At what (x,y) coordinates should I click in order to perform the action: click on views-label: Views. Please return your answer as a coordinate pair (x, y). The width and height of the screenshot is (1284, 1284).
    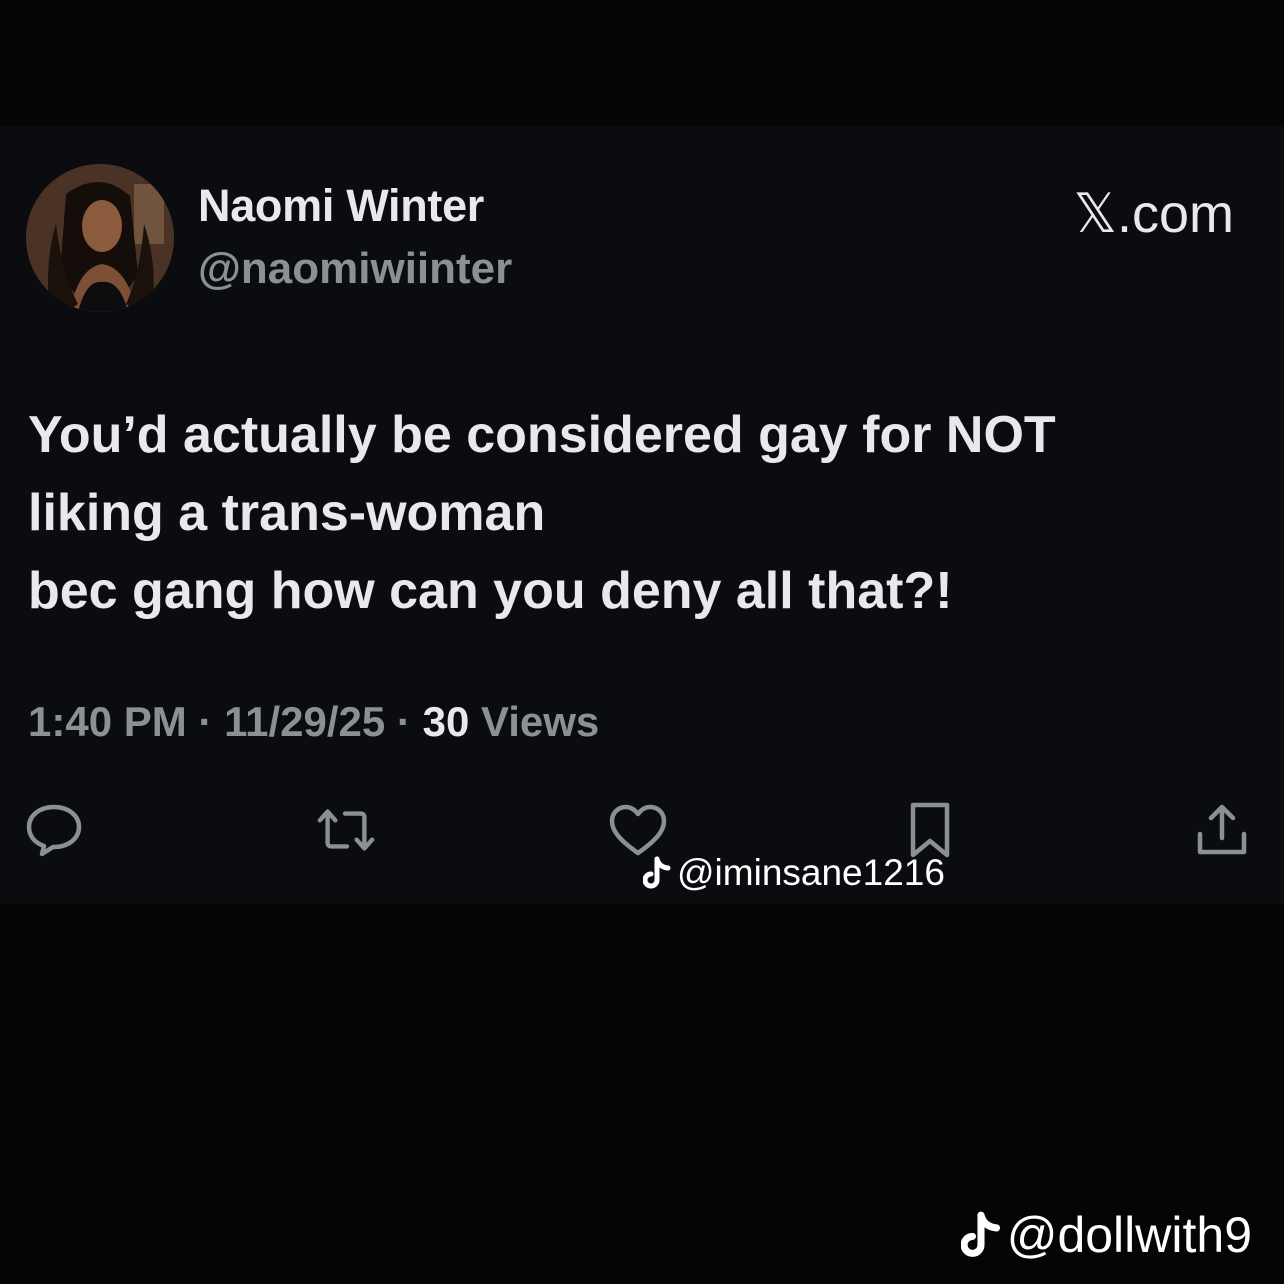
    Looking at the image, I should click on (540, 721).